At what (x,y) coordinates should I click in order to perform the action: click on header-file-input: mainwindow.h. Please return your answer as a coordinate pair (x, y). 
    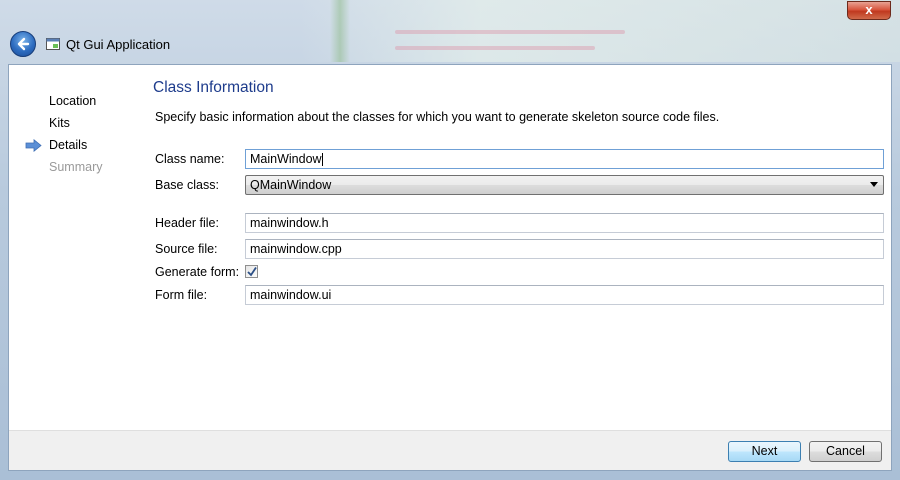
    Looking at the image, I should click on (564, 223).